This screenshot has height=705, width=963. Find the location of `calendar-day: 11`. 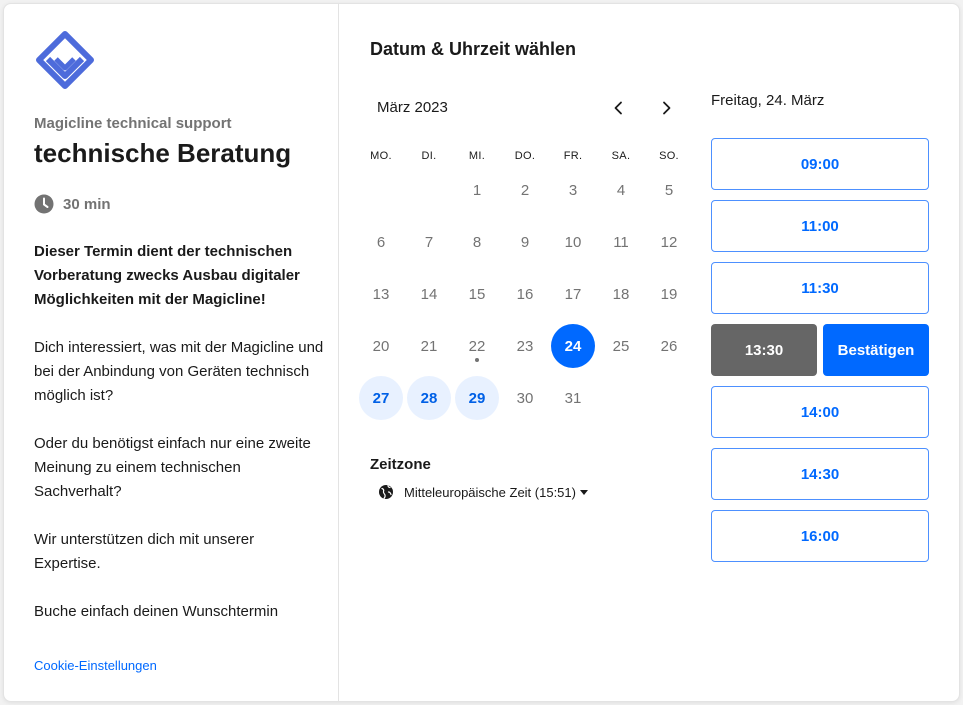

calendar-day: 11 is located at coordinates (621, 242).